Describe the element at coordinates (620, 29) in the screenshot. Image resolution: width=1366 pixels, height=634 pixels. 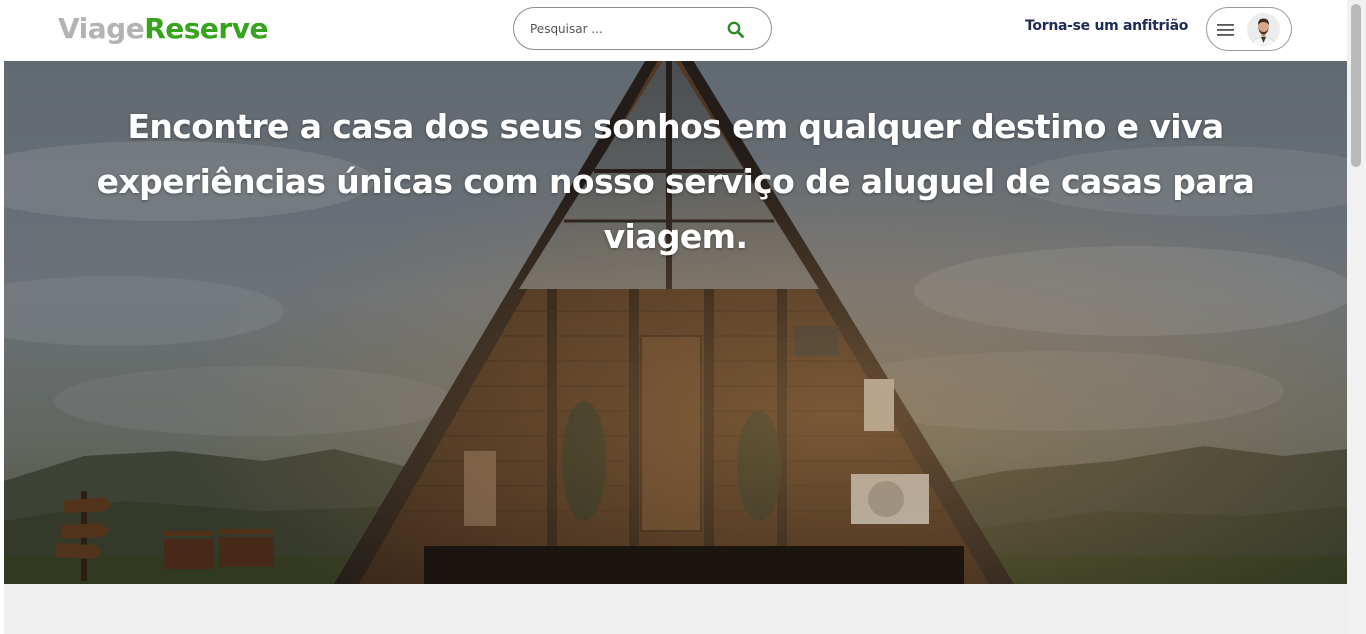
I see `search-input` at that location.